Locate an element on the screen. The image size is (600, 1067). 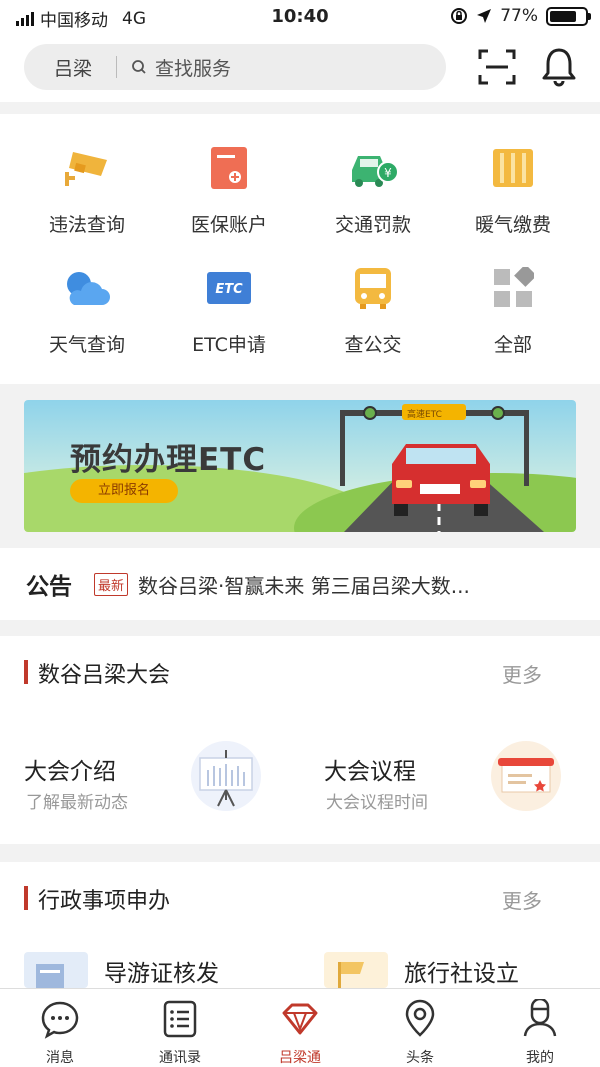
service-label: 暖气缴费 is located at coordinates (512, 225).